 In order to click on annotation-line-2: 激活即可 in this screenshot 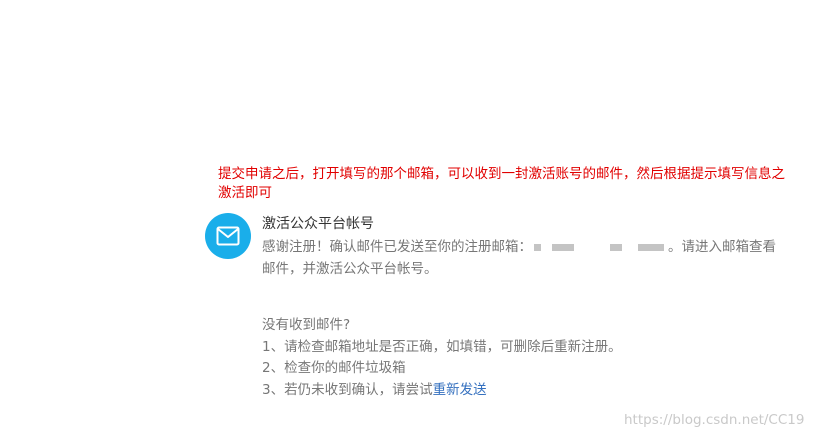, I will do `click(245, 193)`.